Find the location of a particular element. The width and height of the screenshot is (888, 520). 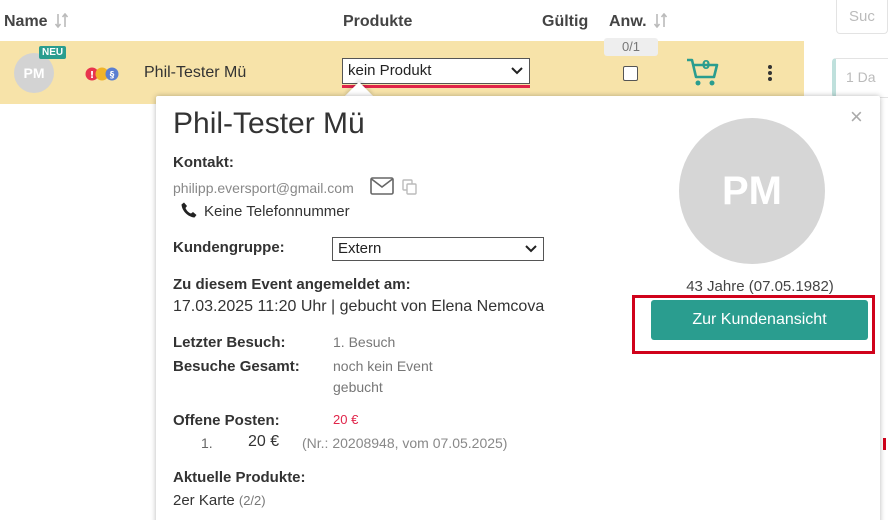

customer-group-select: Extern is located at coordinates (438, 249).